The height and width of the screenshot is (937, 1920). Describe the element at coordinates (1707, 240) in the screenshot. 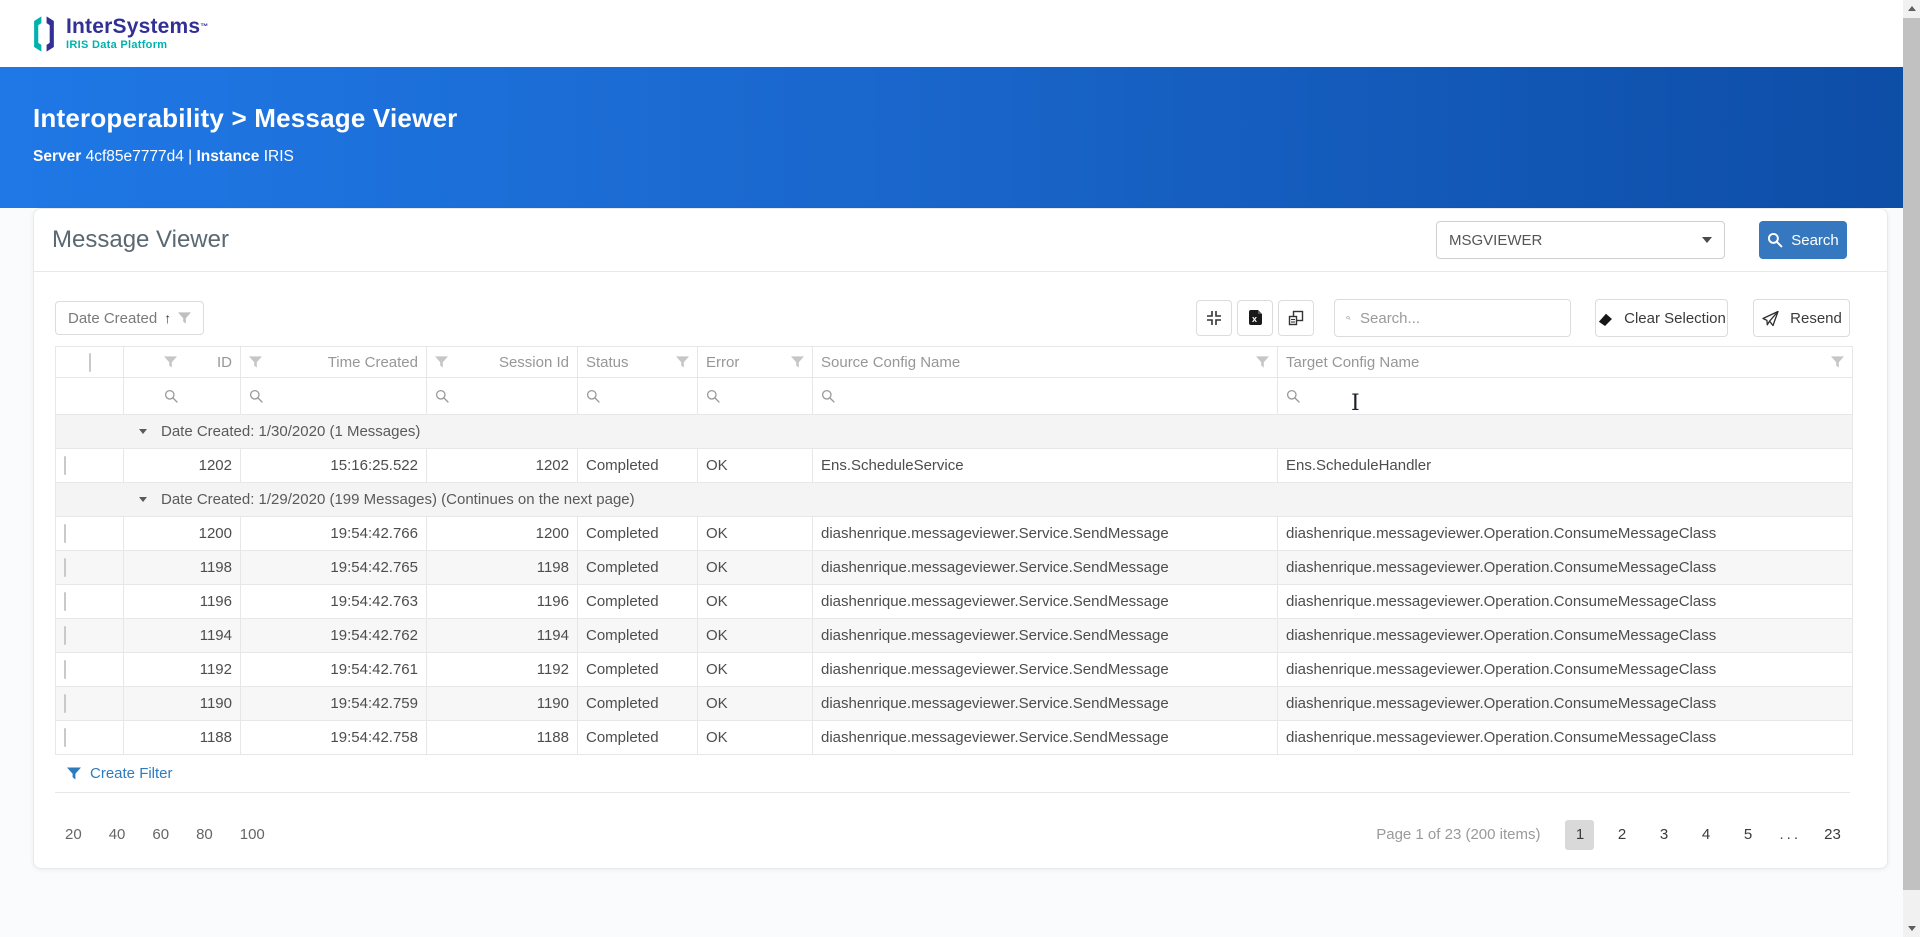

I see `caret-down-icon` at that location.